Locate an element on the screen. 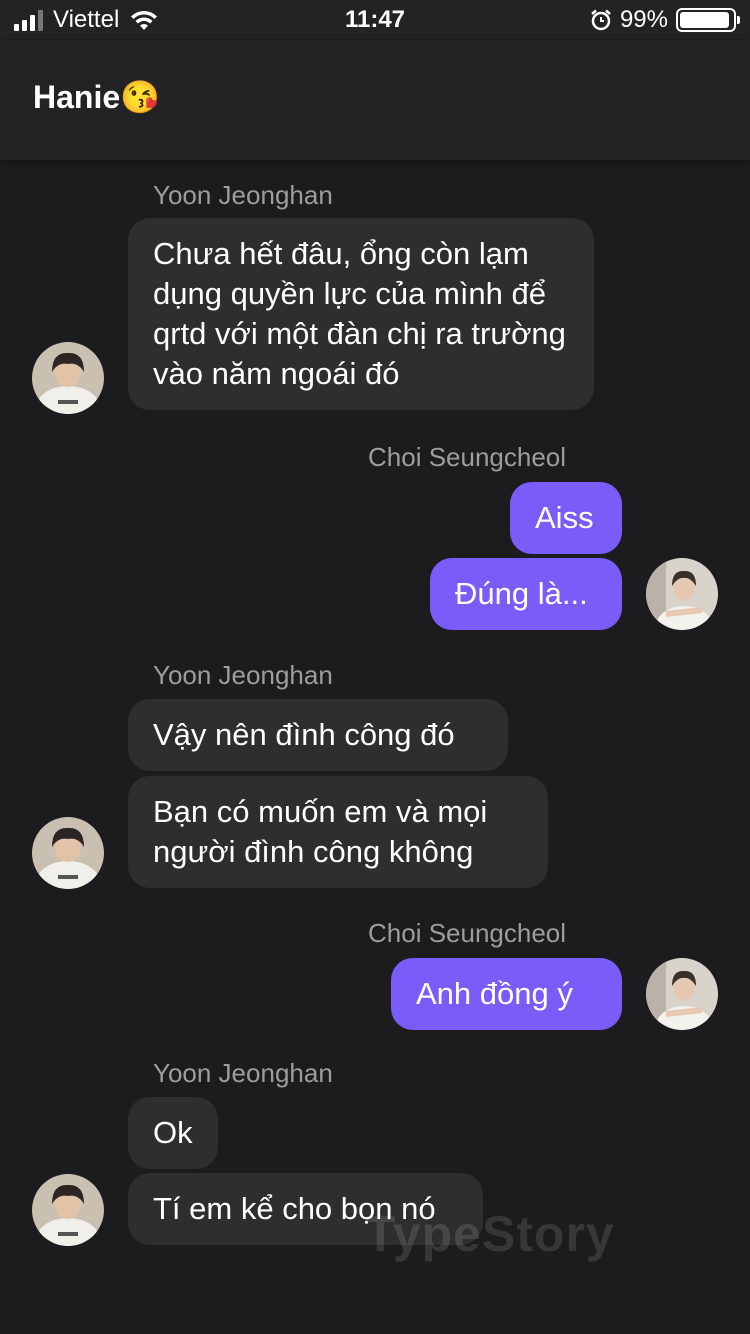 This screenshot has width=750, height=1334. status-bar: Viettel 11:47 99% is located at coordinates (375, 20).